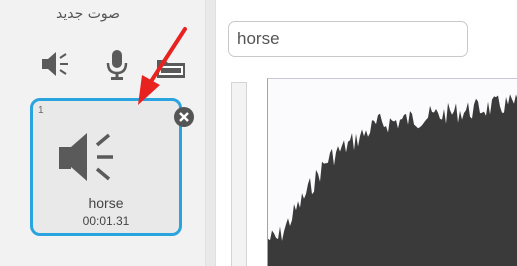 The image size is (517, 266). I want to click on sound-duration-label: 00:01.31, so click(106, 221).